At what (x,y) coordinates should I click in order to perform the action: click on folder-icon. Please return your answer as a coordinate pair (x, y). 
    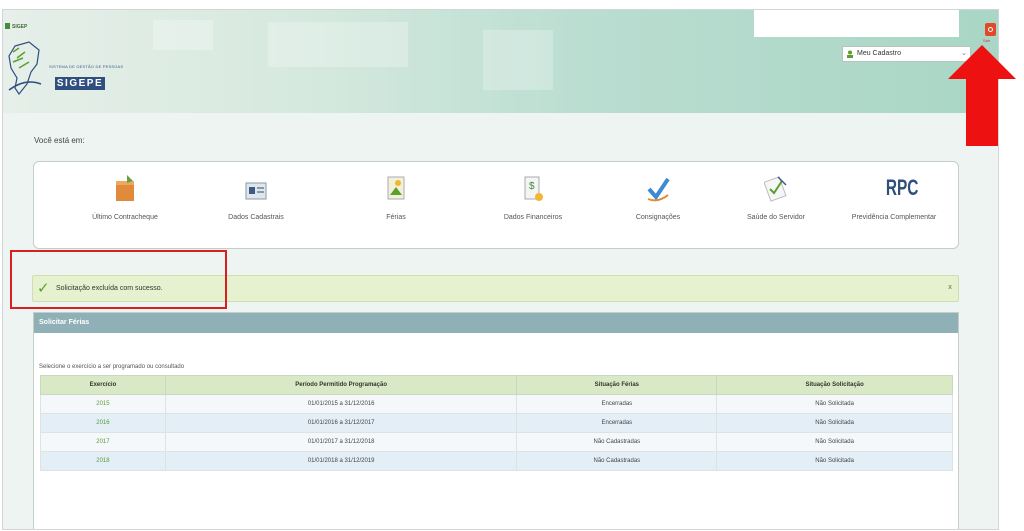
    Looking at the image, I should click on (125, 188).